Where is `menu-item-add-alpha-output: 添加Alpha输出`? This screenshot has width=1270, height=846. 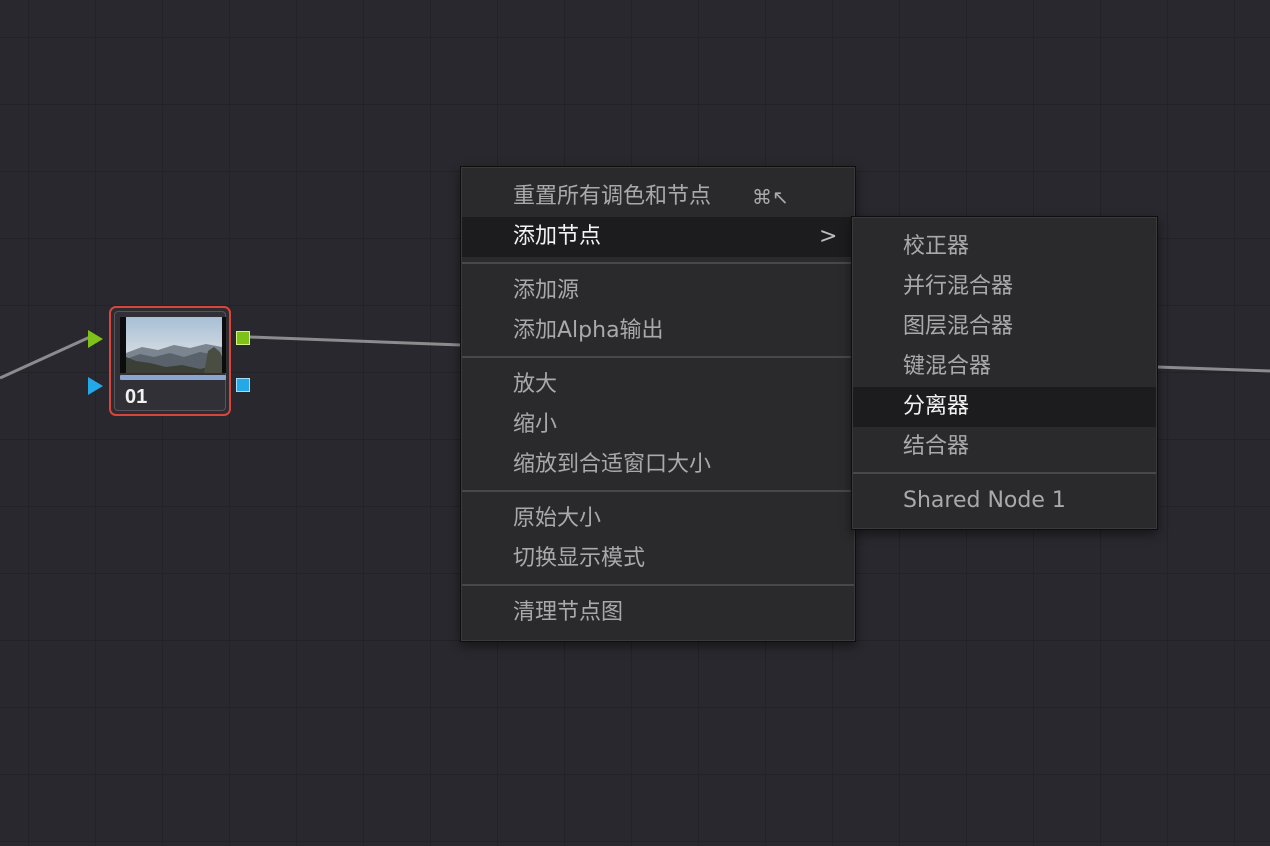
menu-item-add-alpha-output: 添加Alpha输出 is located at coordinates (658, 331).